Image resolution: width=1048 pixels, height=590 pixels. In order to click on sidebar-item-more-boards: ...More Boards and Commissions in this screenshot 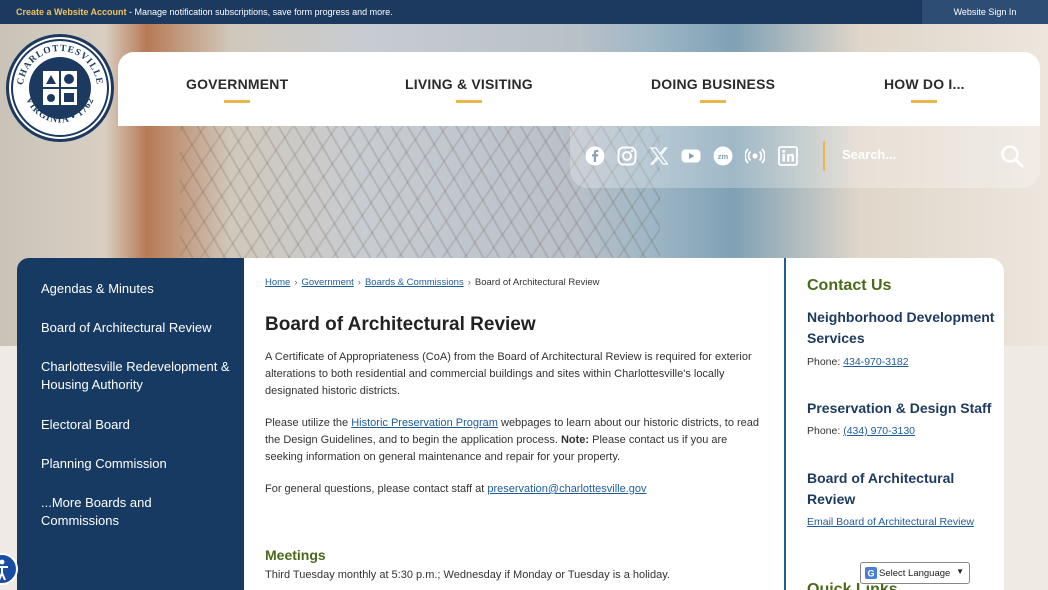, I will do `click(136, 512)`.